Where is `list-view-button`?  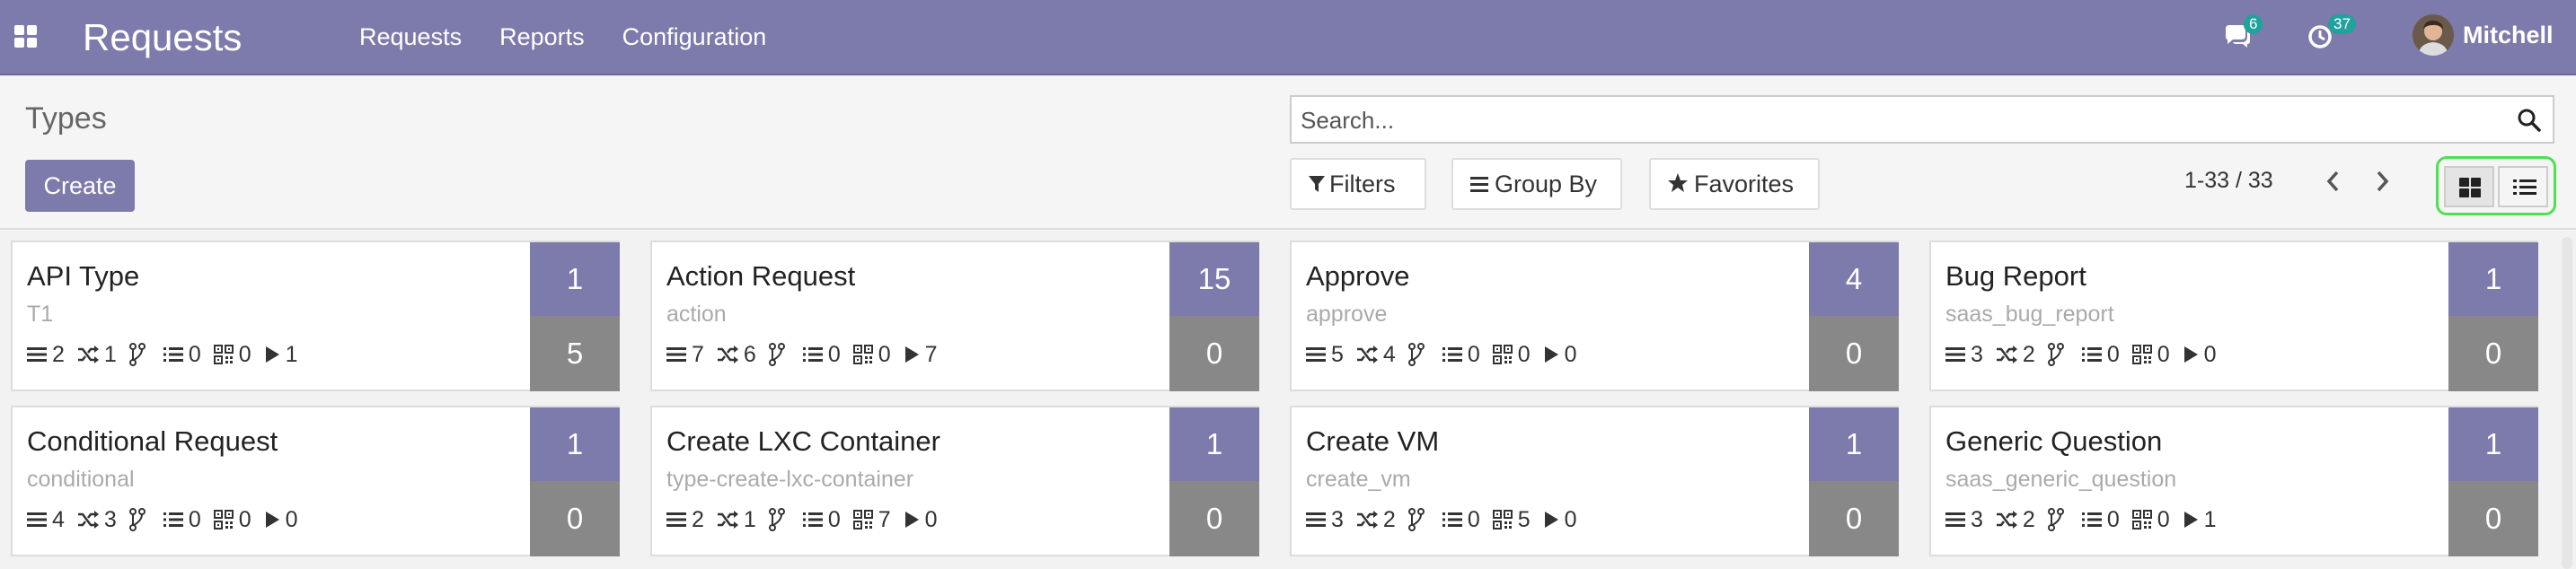
list-view-button is located at coordinates (2523, 186).